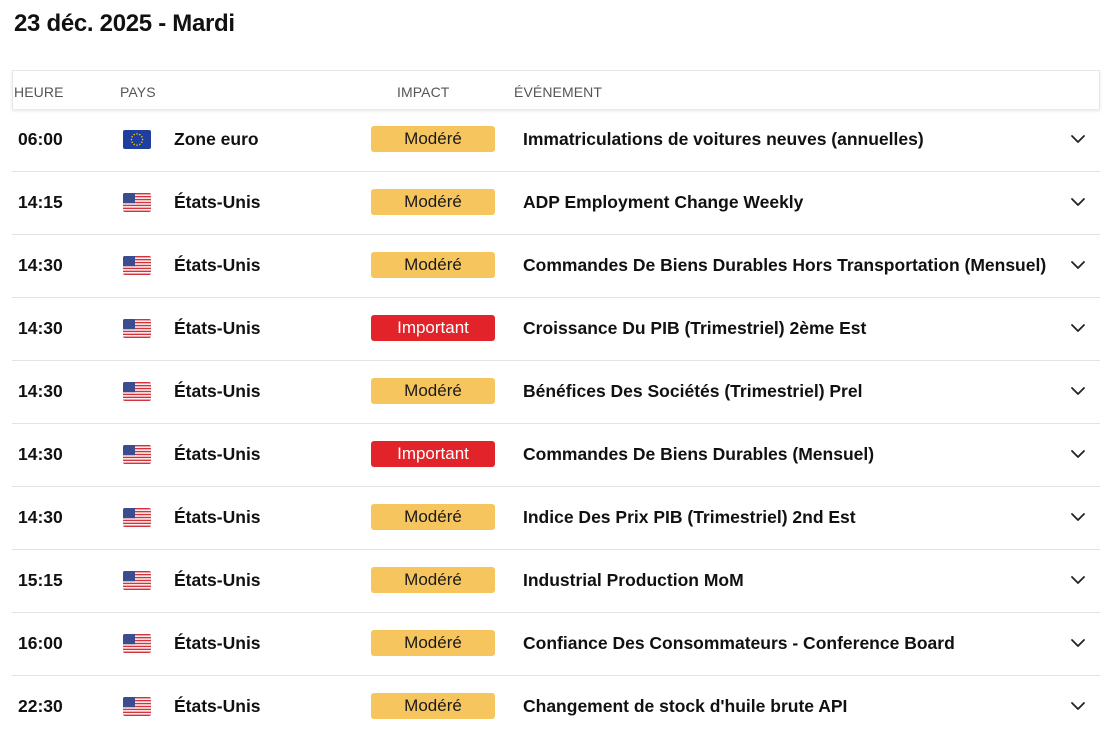 This screenshot has height=738, width=1108. Describe the element at coordinates (124, 23) in the screenshot. I see `page-title: 23 déc. 2025 - Mardi` at that location.